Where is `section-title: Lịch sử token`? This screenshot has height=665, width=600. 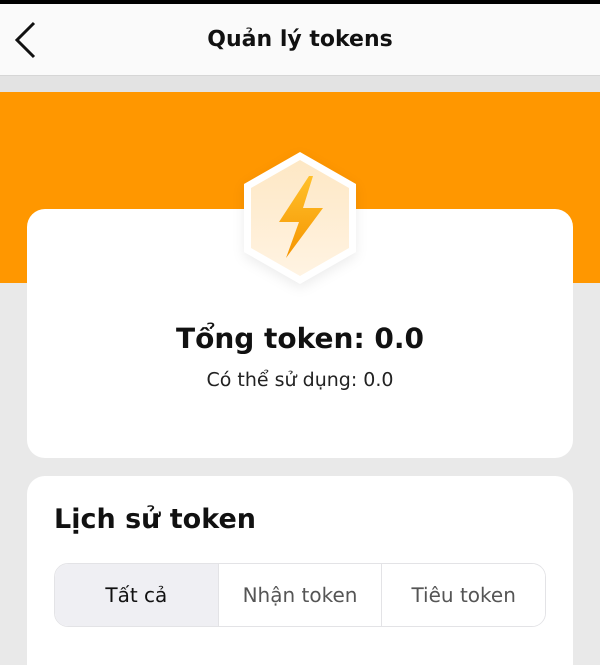
section-title: Lịch sử token is located at coordinates (155, 519).